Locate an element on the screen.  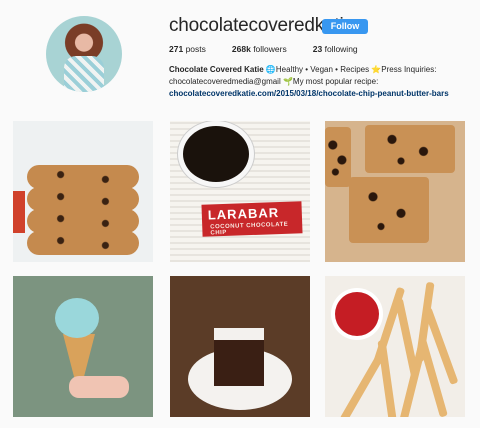
post-chocolate-cake is located at coordinates (240, 346).